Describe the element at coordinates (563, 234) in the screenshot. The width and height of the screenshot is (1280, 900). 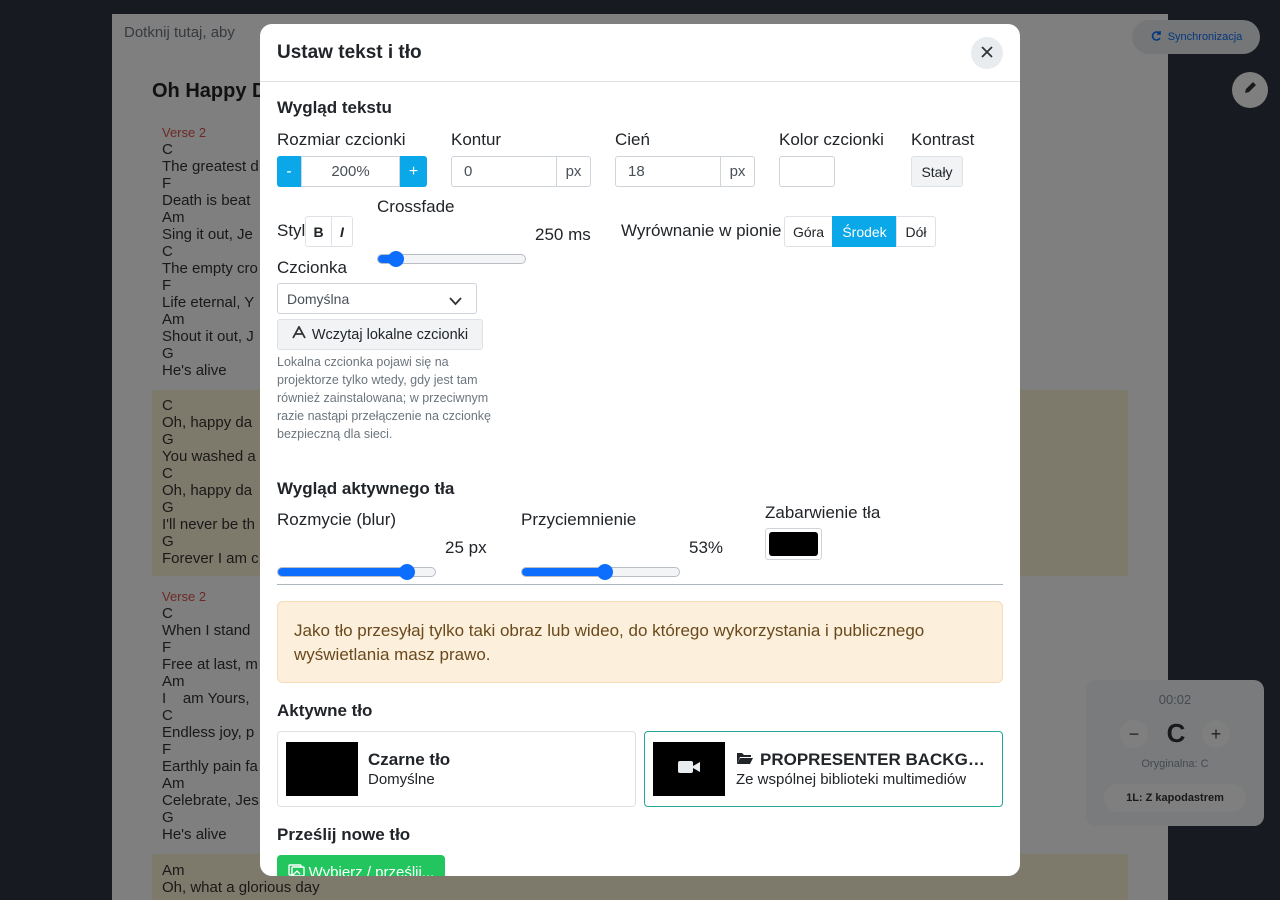
I see `crossfade-value: 250 ms` at that location.